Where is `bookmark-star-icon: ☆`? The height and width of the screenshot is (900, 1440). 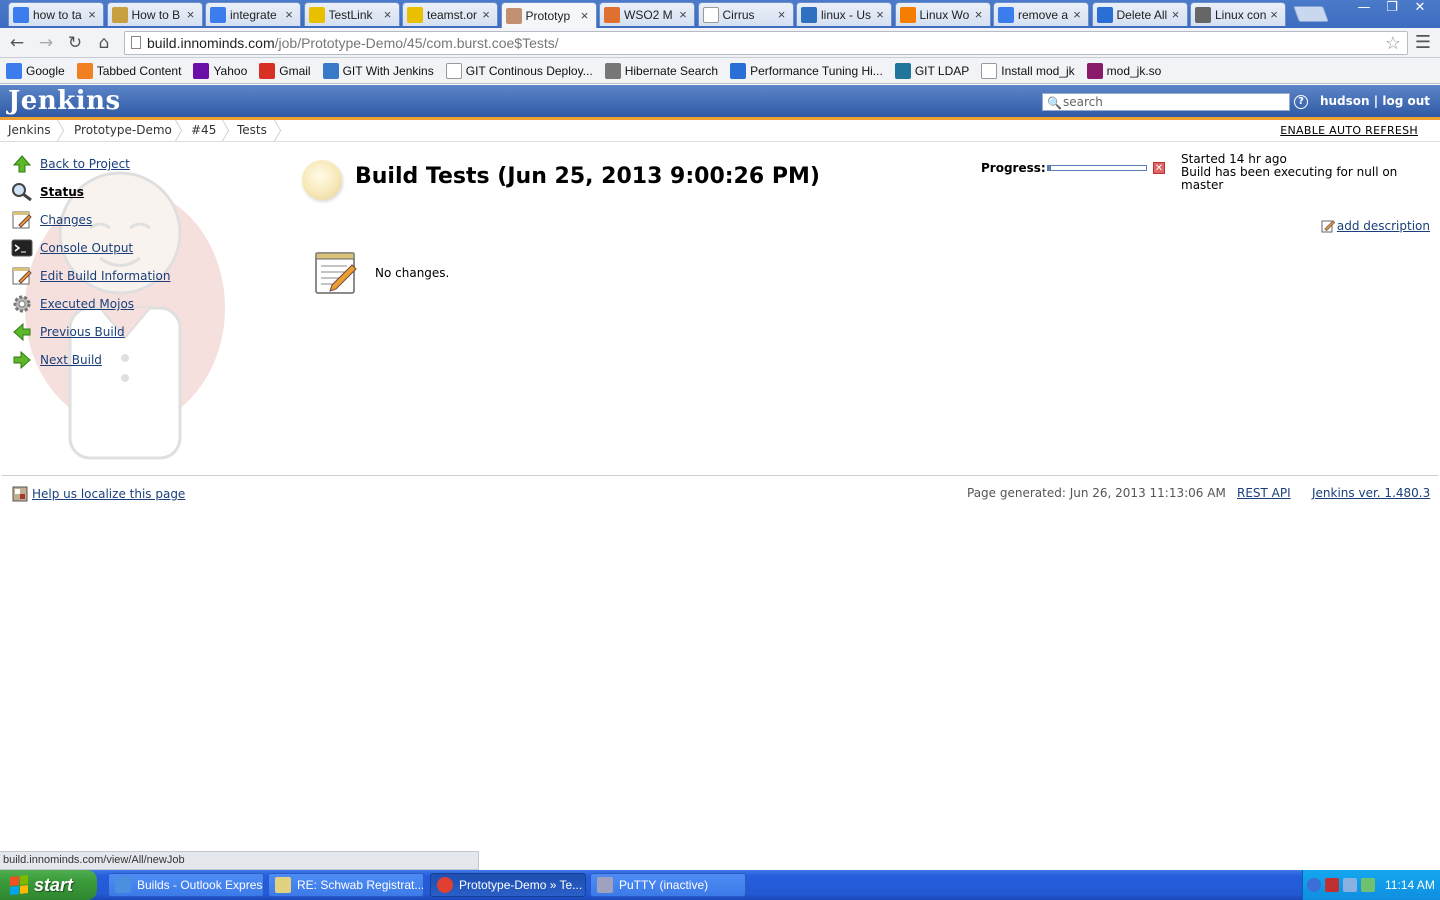 bookmark-star-icon: ☆ is located at coordinates (1393, 43).